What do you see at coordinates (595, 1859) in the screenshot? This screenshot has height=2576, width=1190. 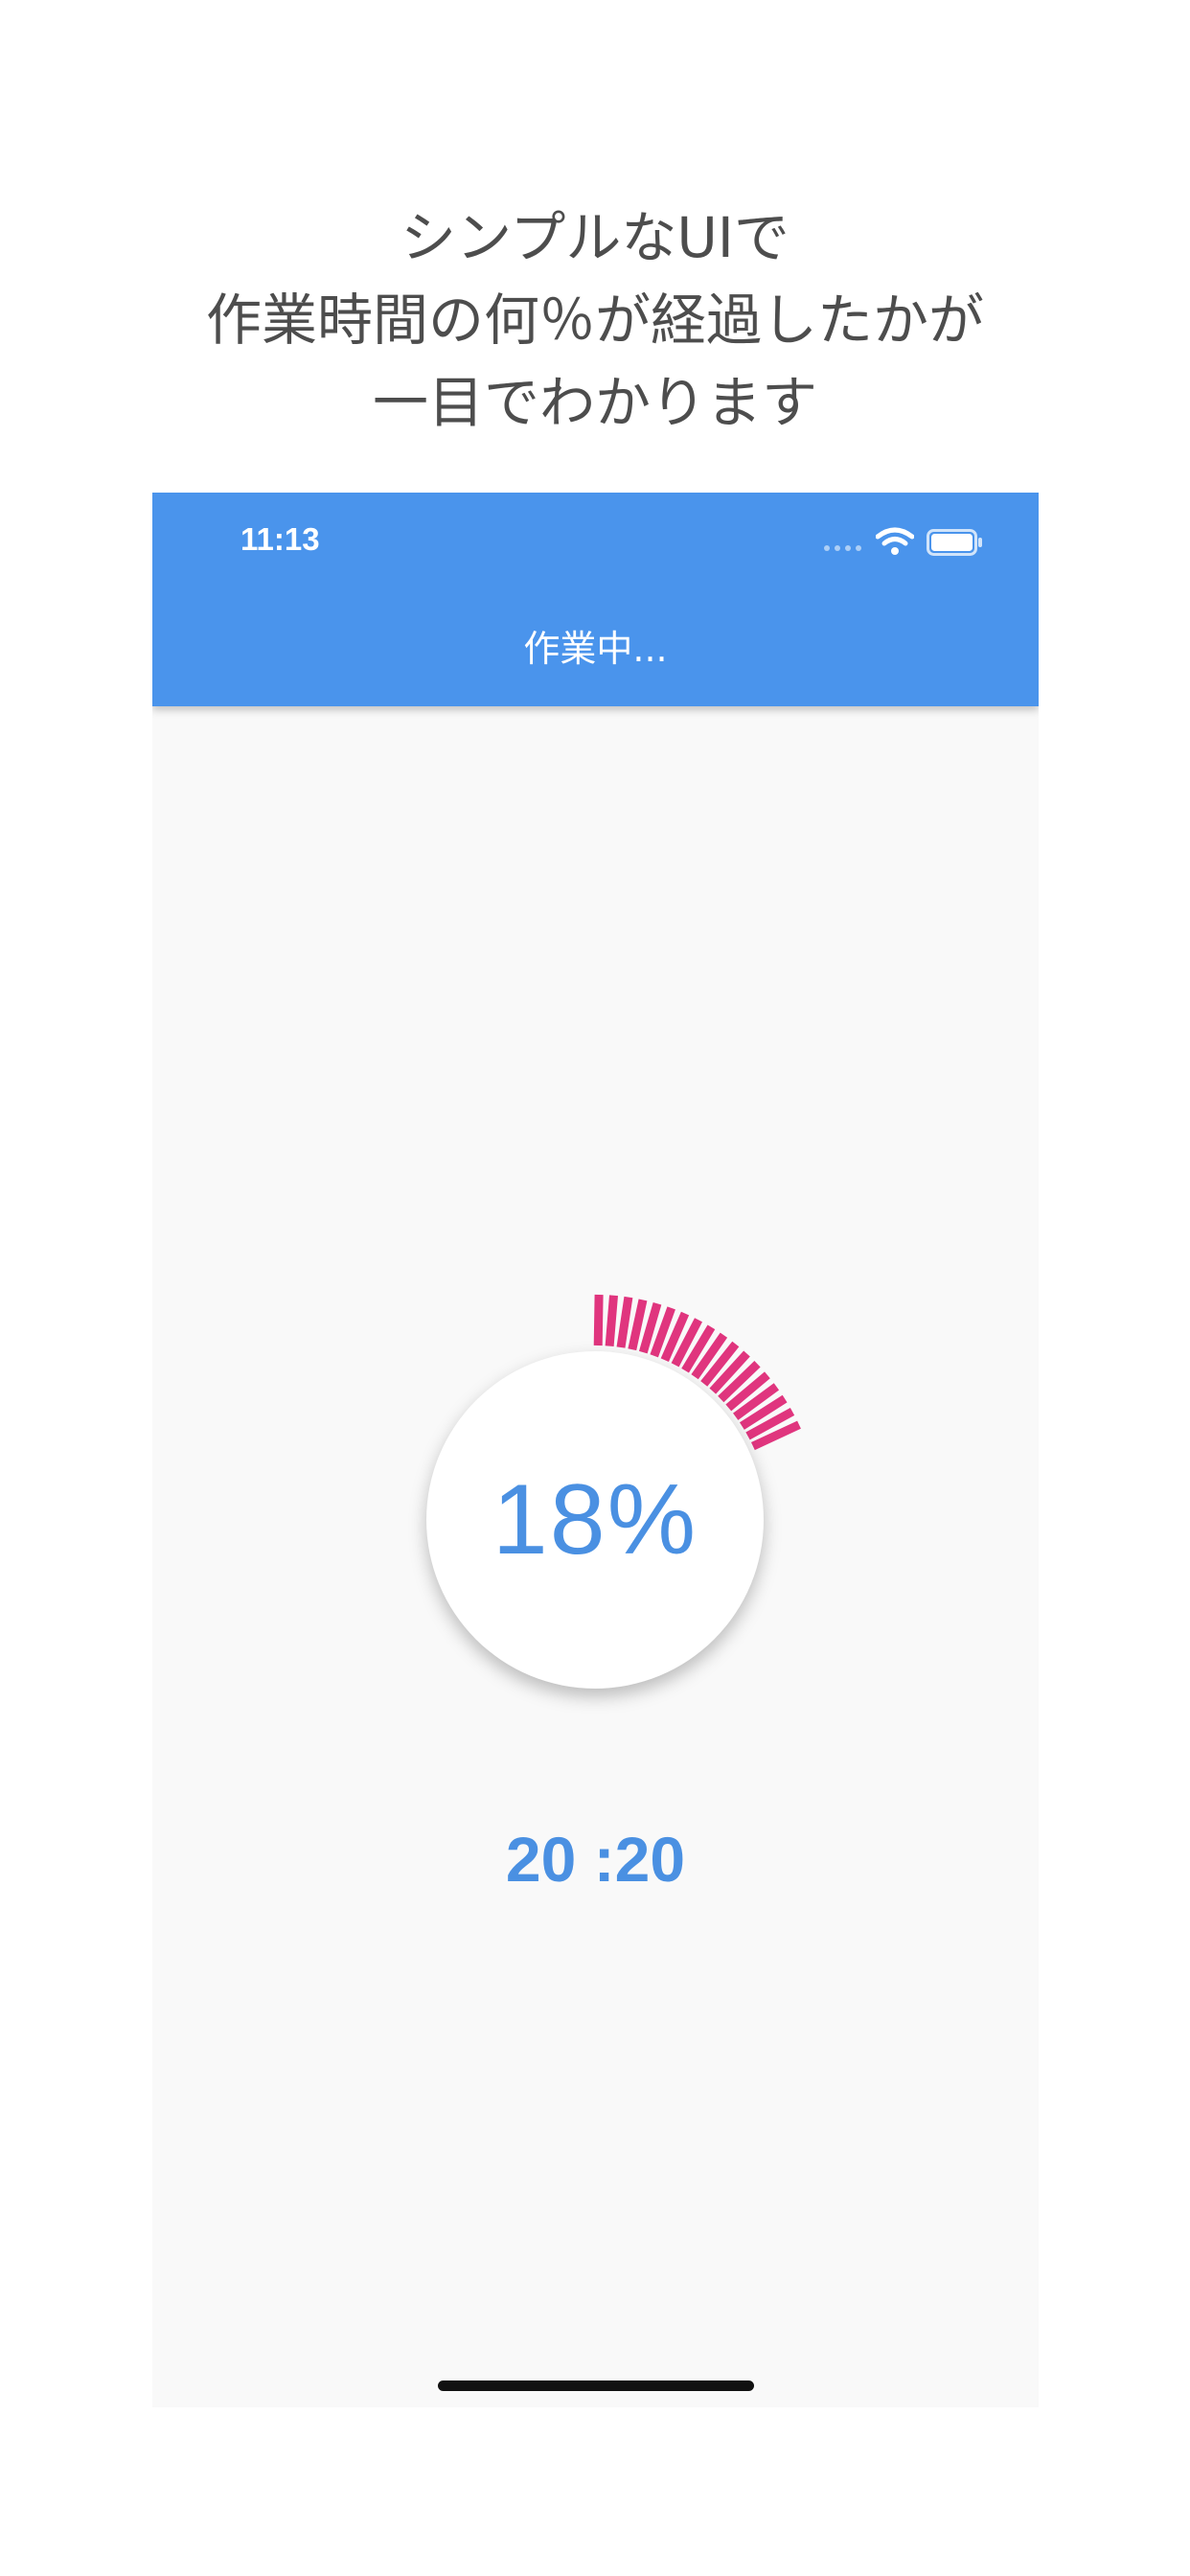 I see `remaining-time: 20 :20` at bounding box center [595, 1859].